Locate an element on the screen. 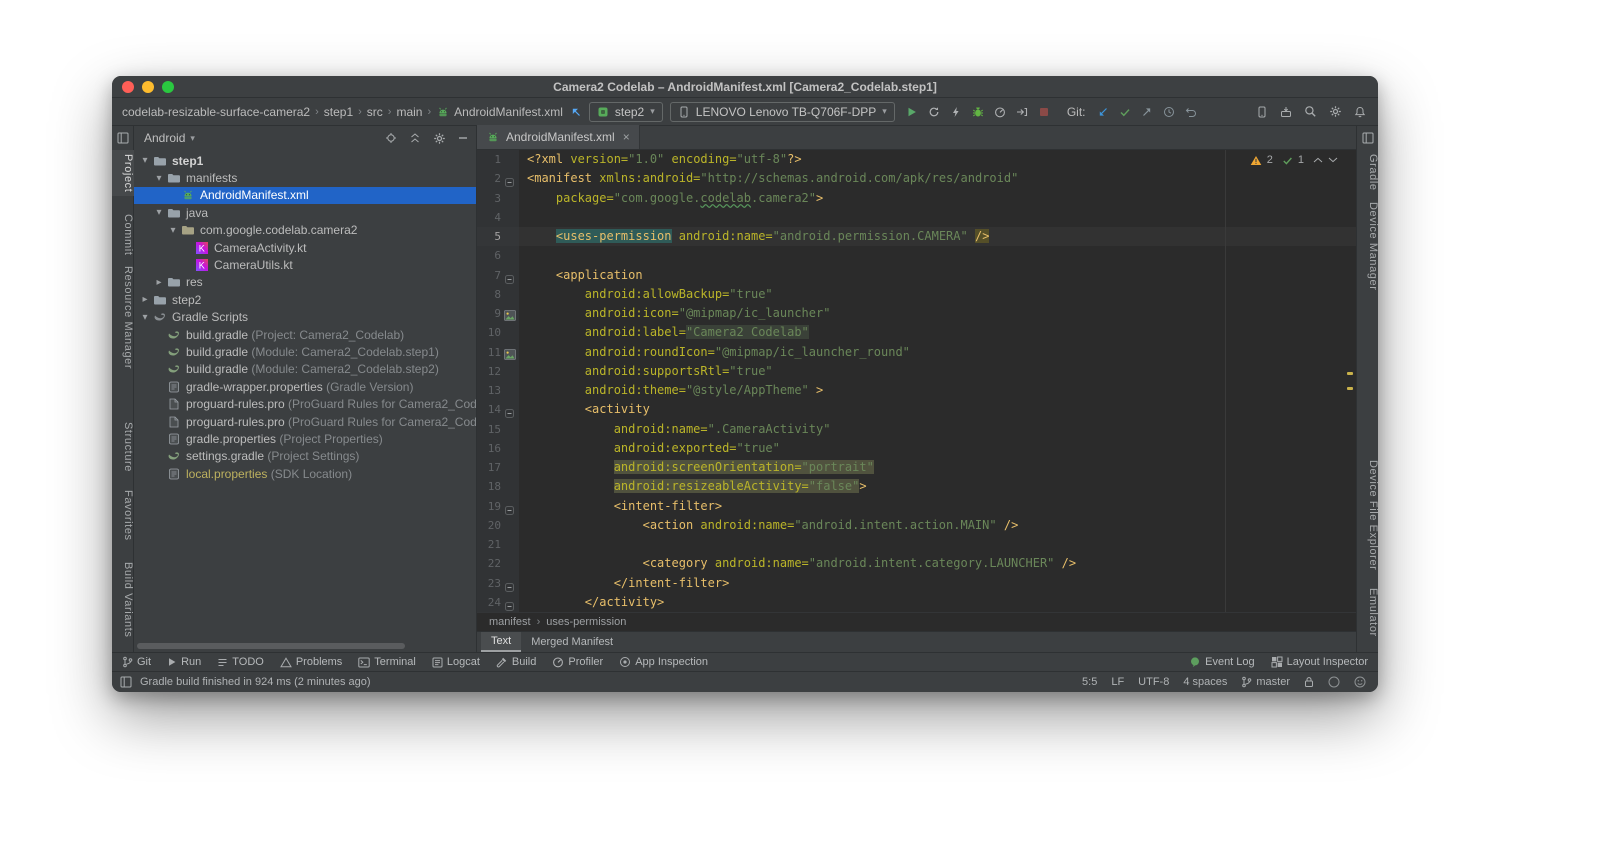  rollback-icon is located at coordinates (1191, 112).